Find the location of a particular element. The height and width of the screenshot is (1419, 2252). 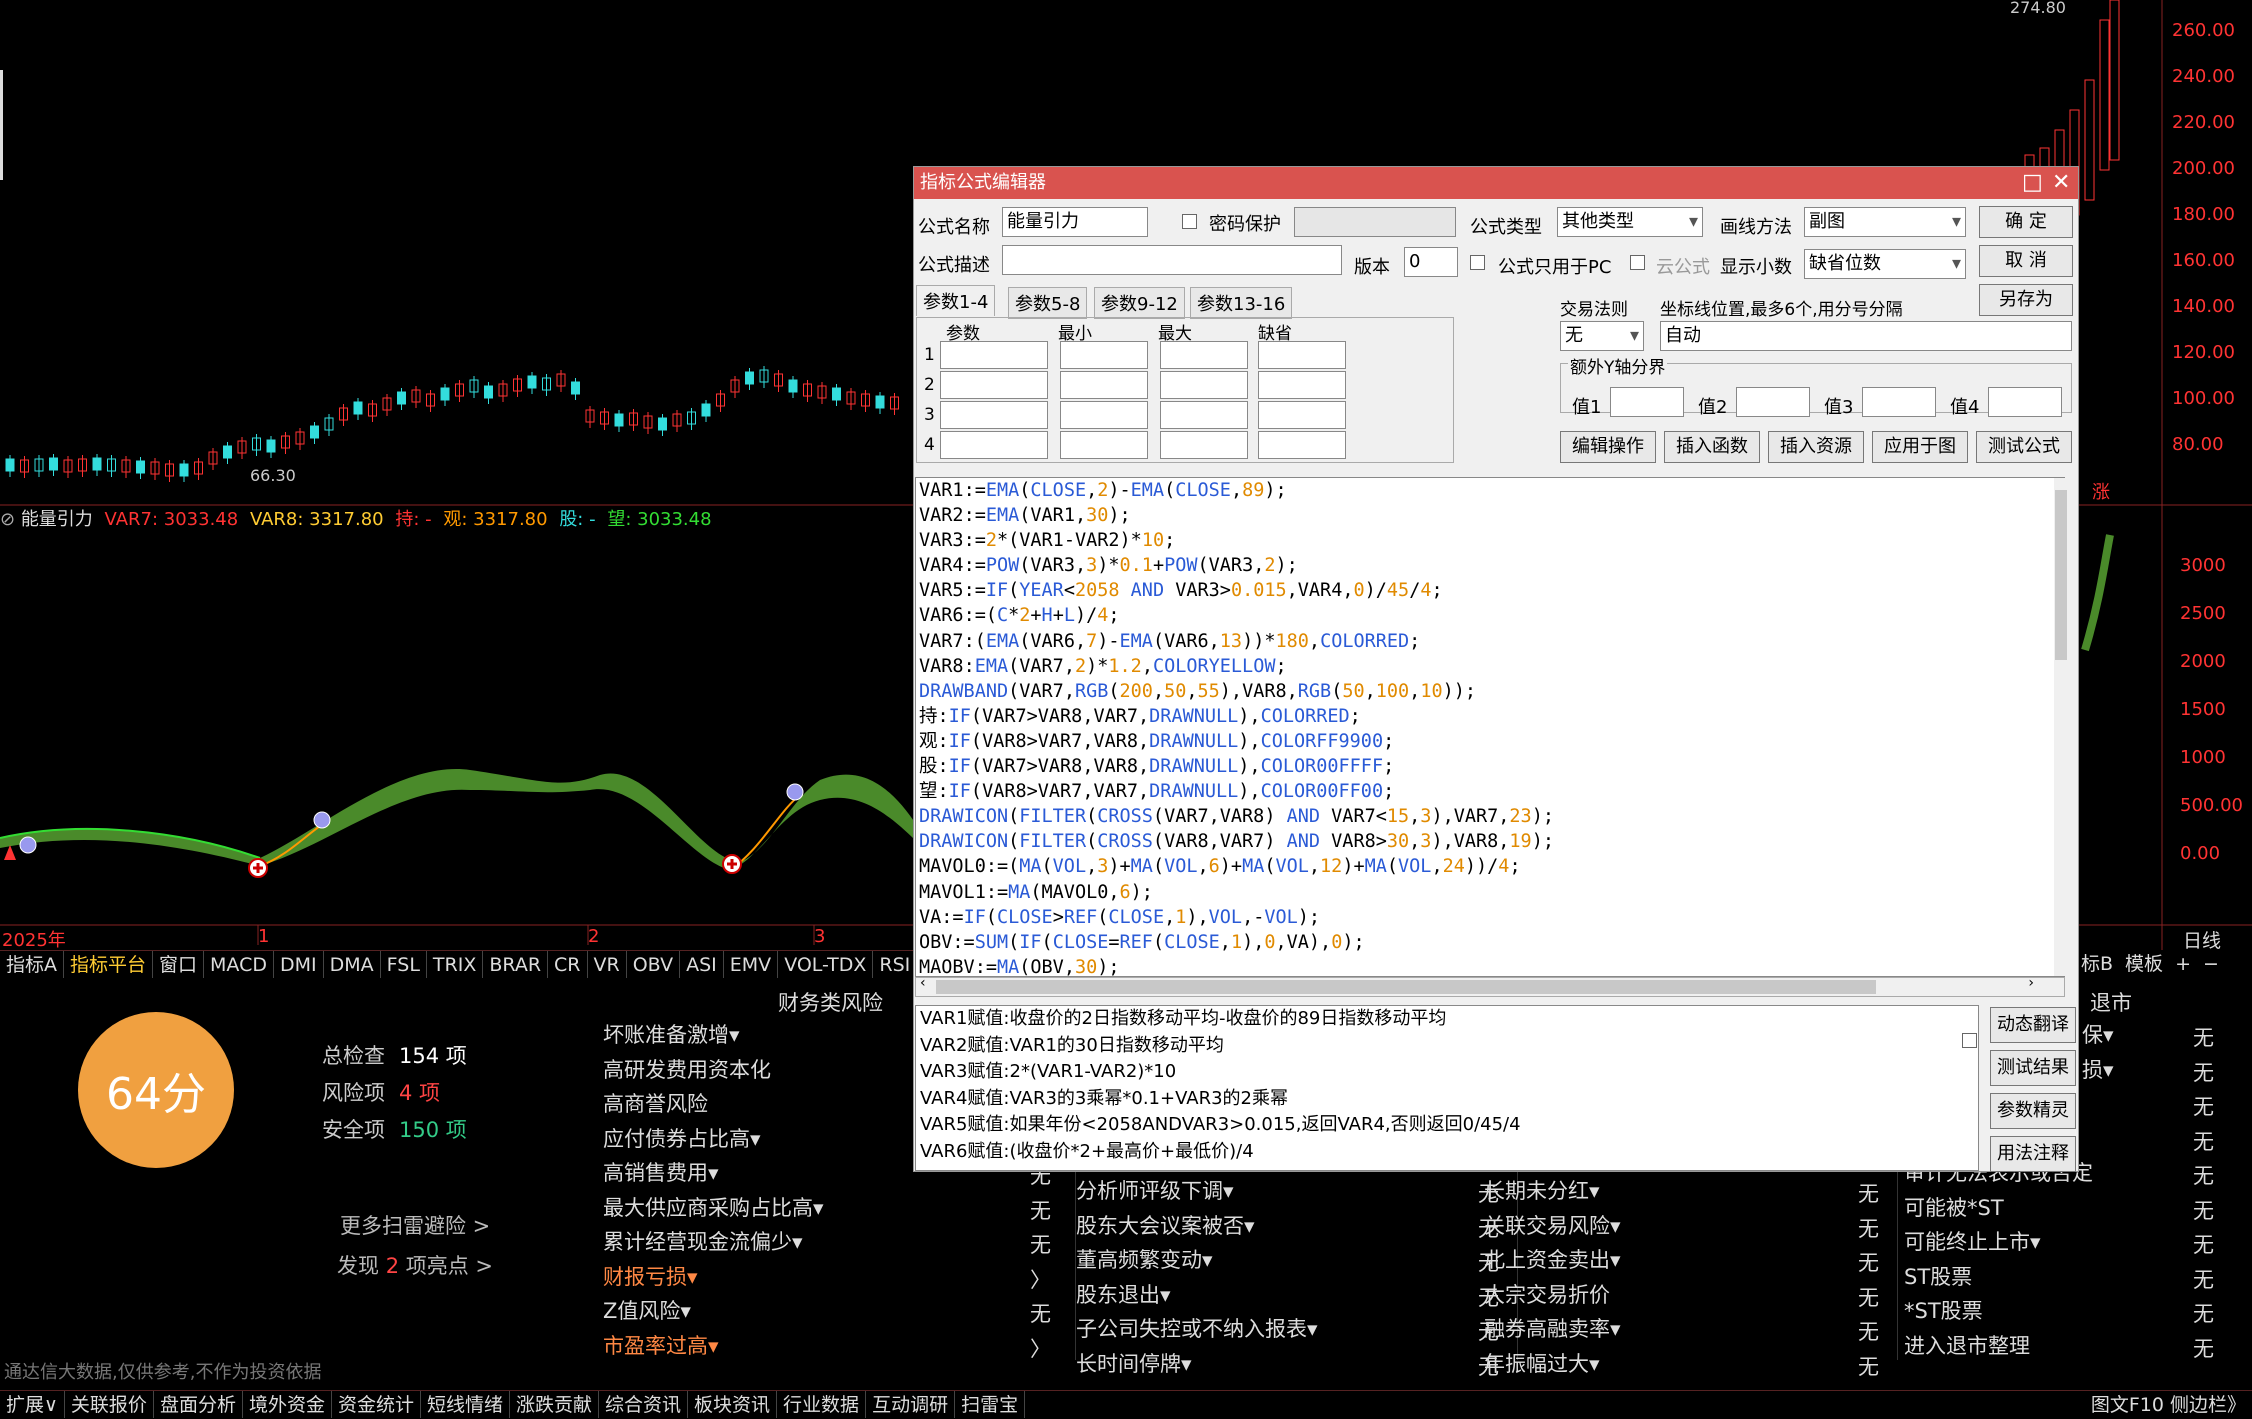

risk-item: 子公司失控或不纳入报表▾ is located at coordinates (1197, 1329).